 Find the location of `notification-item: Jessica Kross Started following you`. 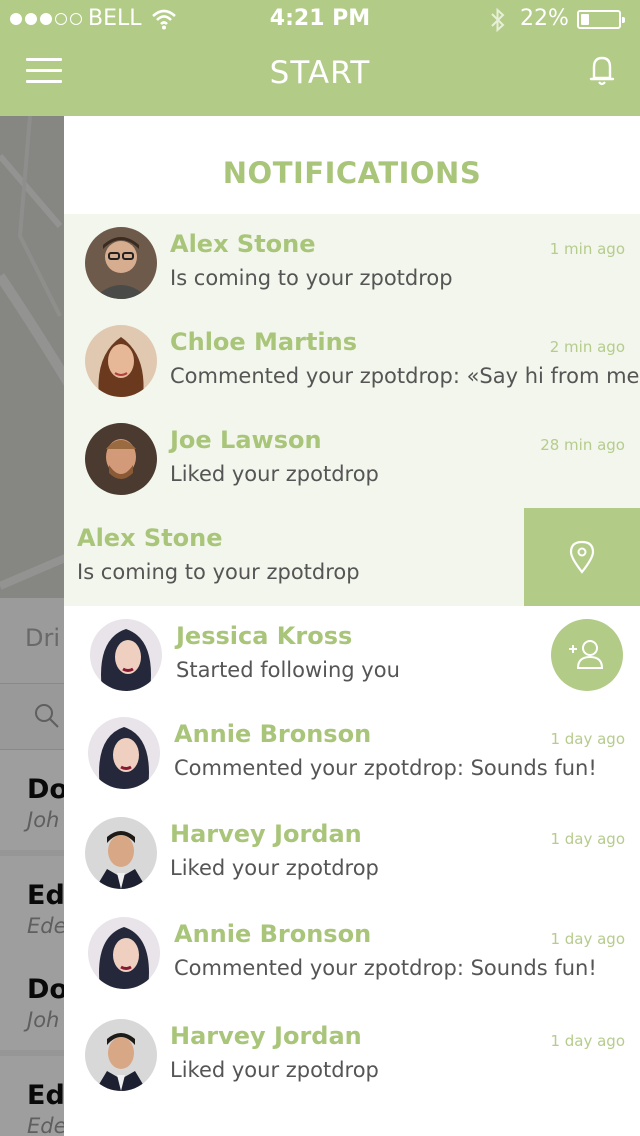

notification-item: Jessica Kross Started following you is located at coordinates (352, 655).